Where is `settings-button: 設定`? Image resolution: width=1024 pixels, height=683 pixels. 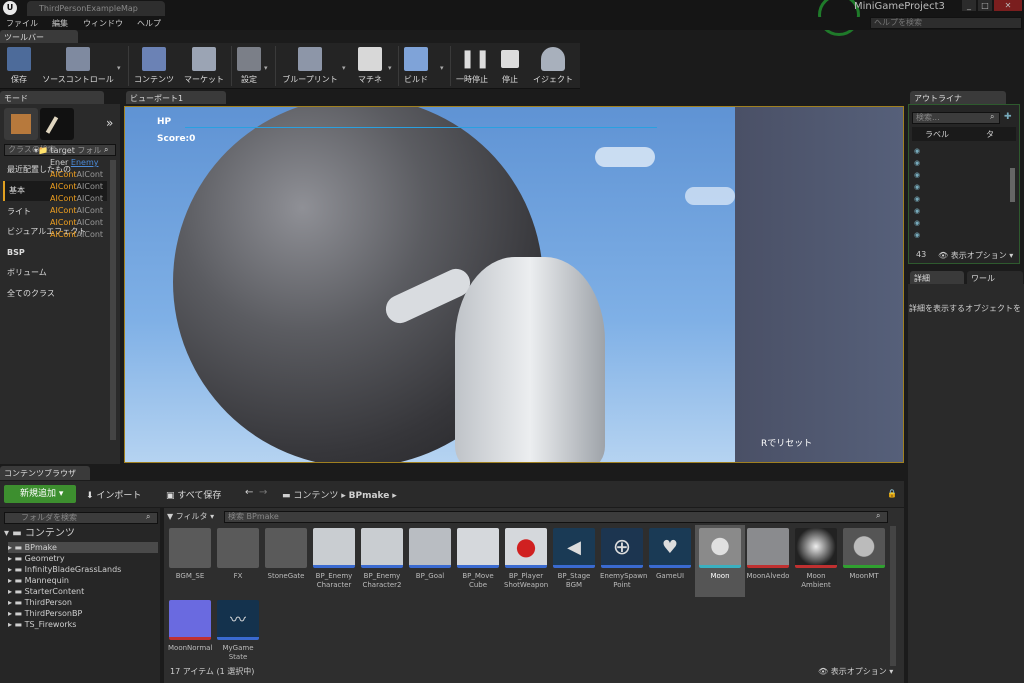
settings-button: 設定 is located at coordinates (249, 66).